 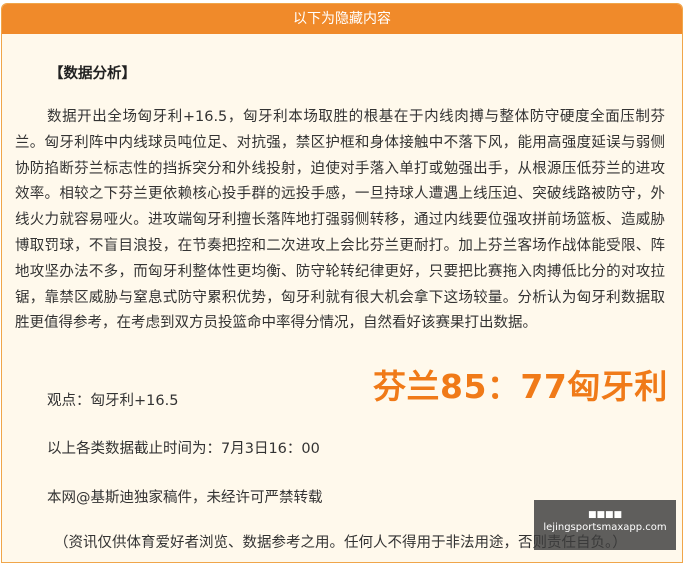 I want to click on panel-title: 以下为隐藏内容, so click(x=342, y=19).